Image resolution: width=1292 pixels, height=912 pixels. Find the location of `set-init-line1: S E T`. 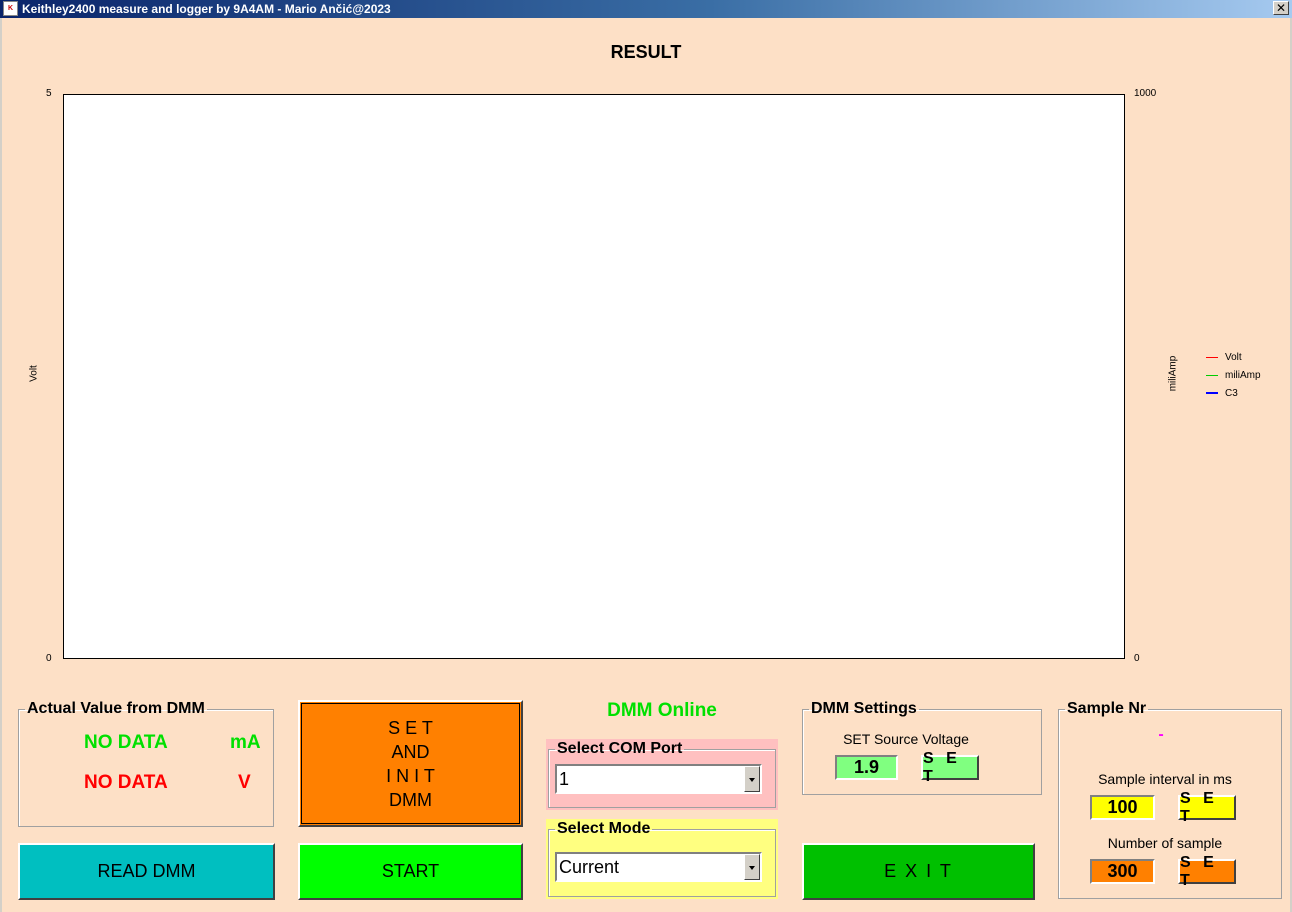

set-init-line1: S E T is located at coordinates (410, 727).